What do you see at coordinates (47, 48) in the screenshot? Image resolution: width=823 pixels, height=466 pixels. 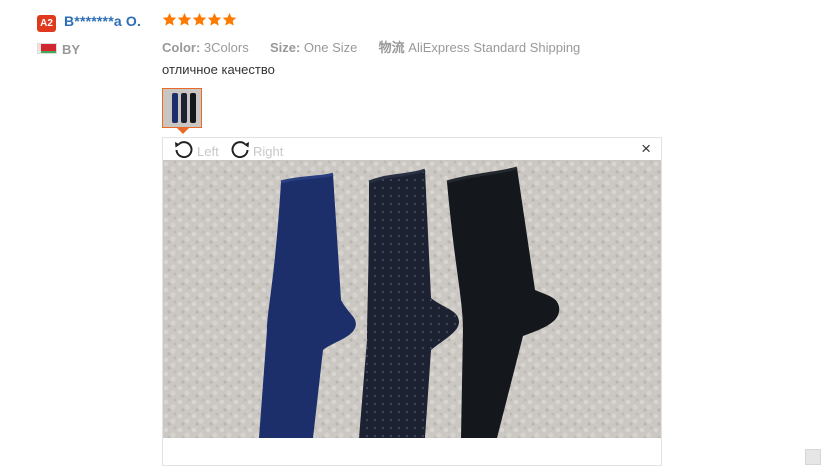 I see `flag-icon` at bounding box center [47, 48].